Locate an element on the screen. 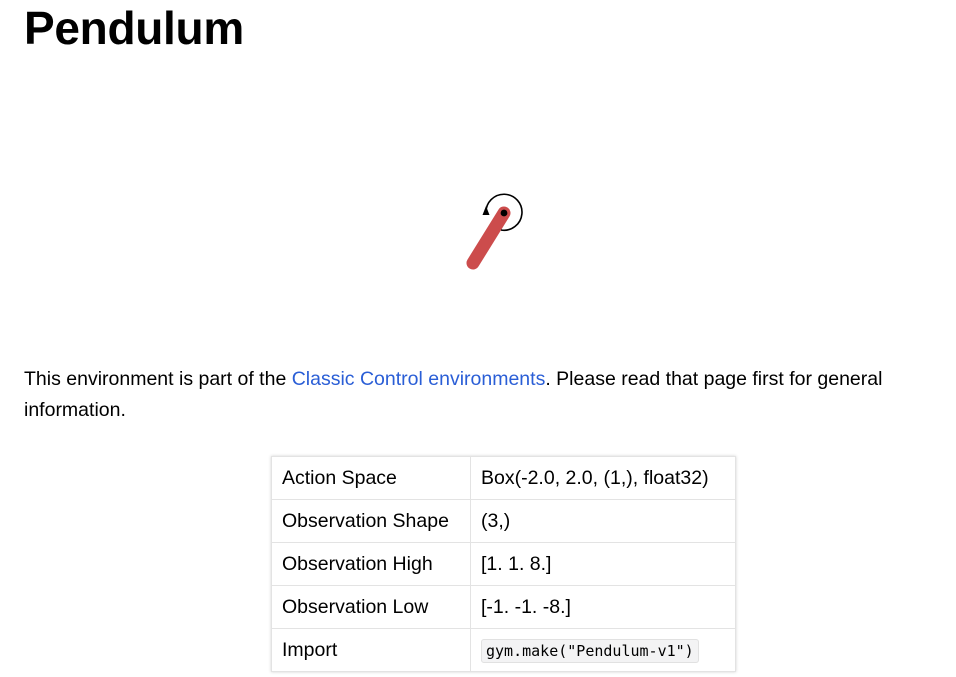 The image size is (956, 677). table-row: Observation Low [-1. -1. -8.] is located at coordinates (503, 607).